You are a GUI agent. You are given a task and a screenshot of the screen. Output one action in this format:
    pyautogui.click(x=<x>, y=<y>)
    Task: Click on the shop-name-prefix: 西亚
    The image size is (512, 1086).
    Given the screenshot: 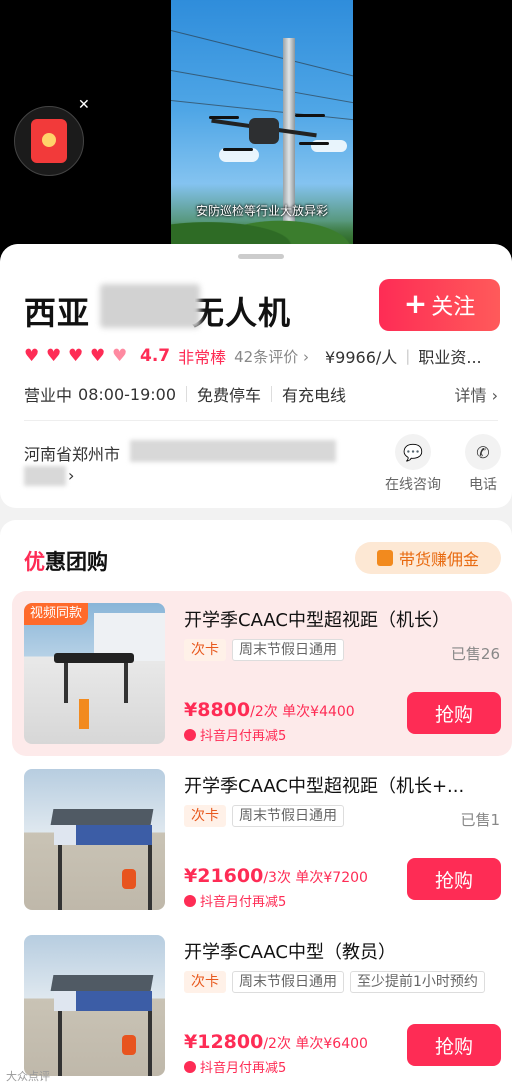 What is the action you would take?
    pyautogui.click(x=57, y=313)
    